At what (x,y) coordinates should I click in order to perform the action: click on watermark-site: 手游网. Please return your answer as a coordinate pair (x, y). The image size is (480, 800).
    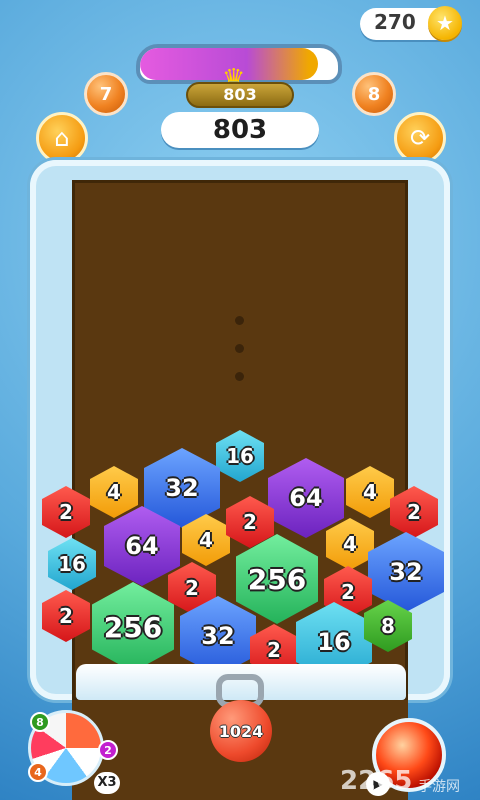
    Looking at the image, I should click on (439, 787).